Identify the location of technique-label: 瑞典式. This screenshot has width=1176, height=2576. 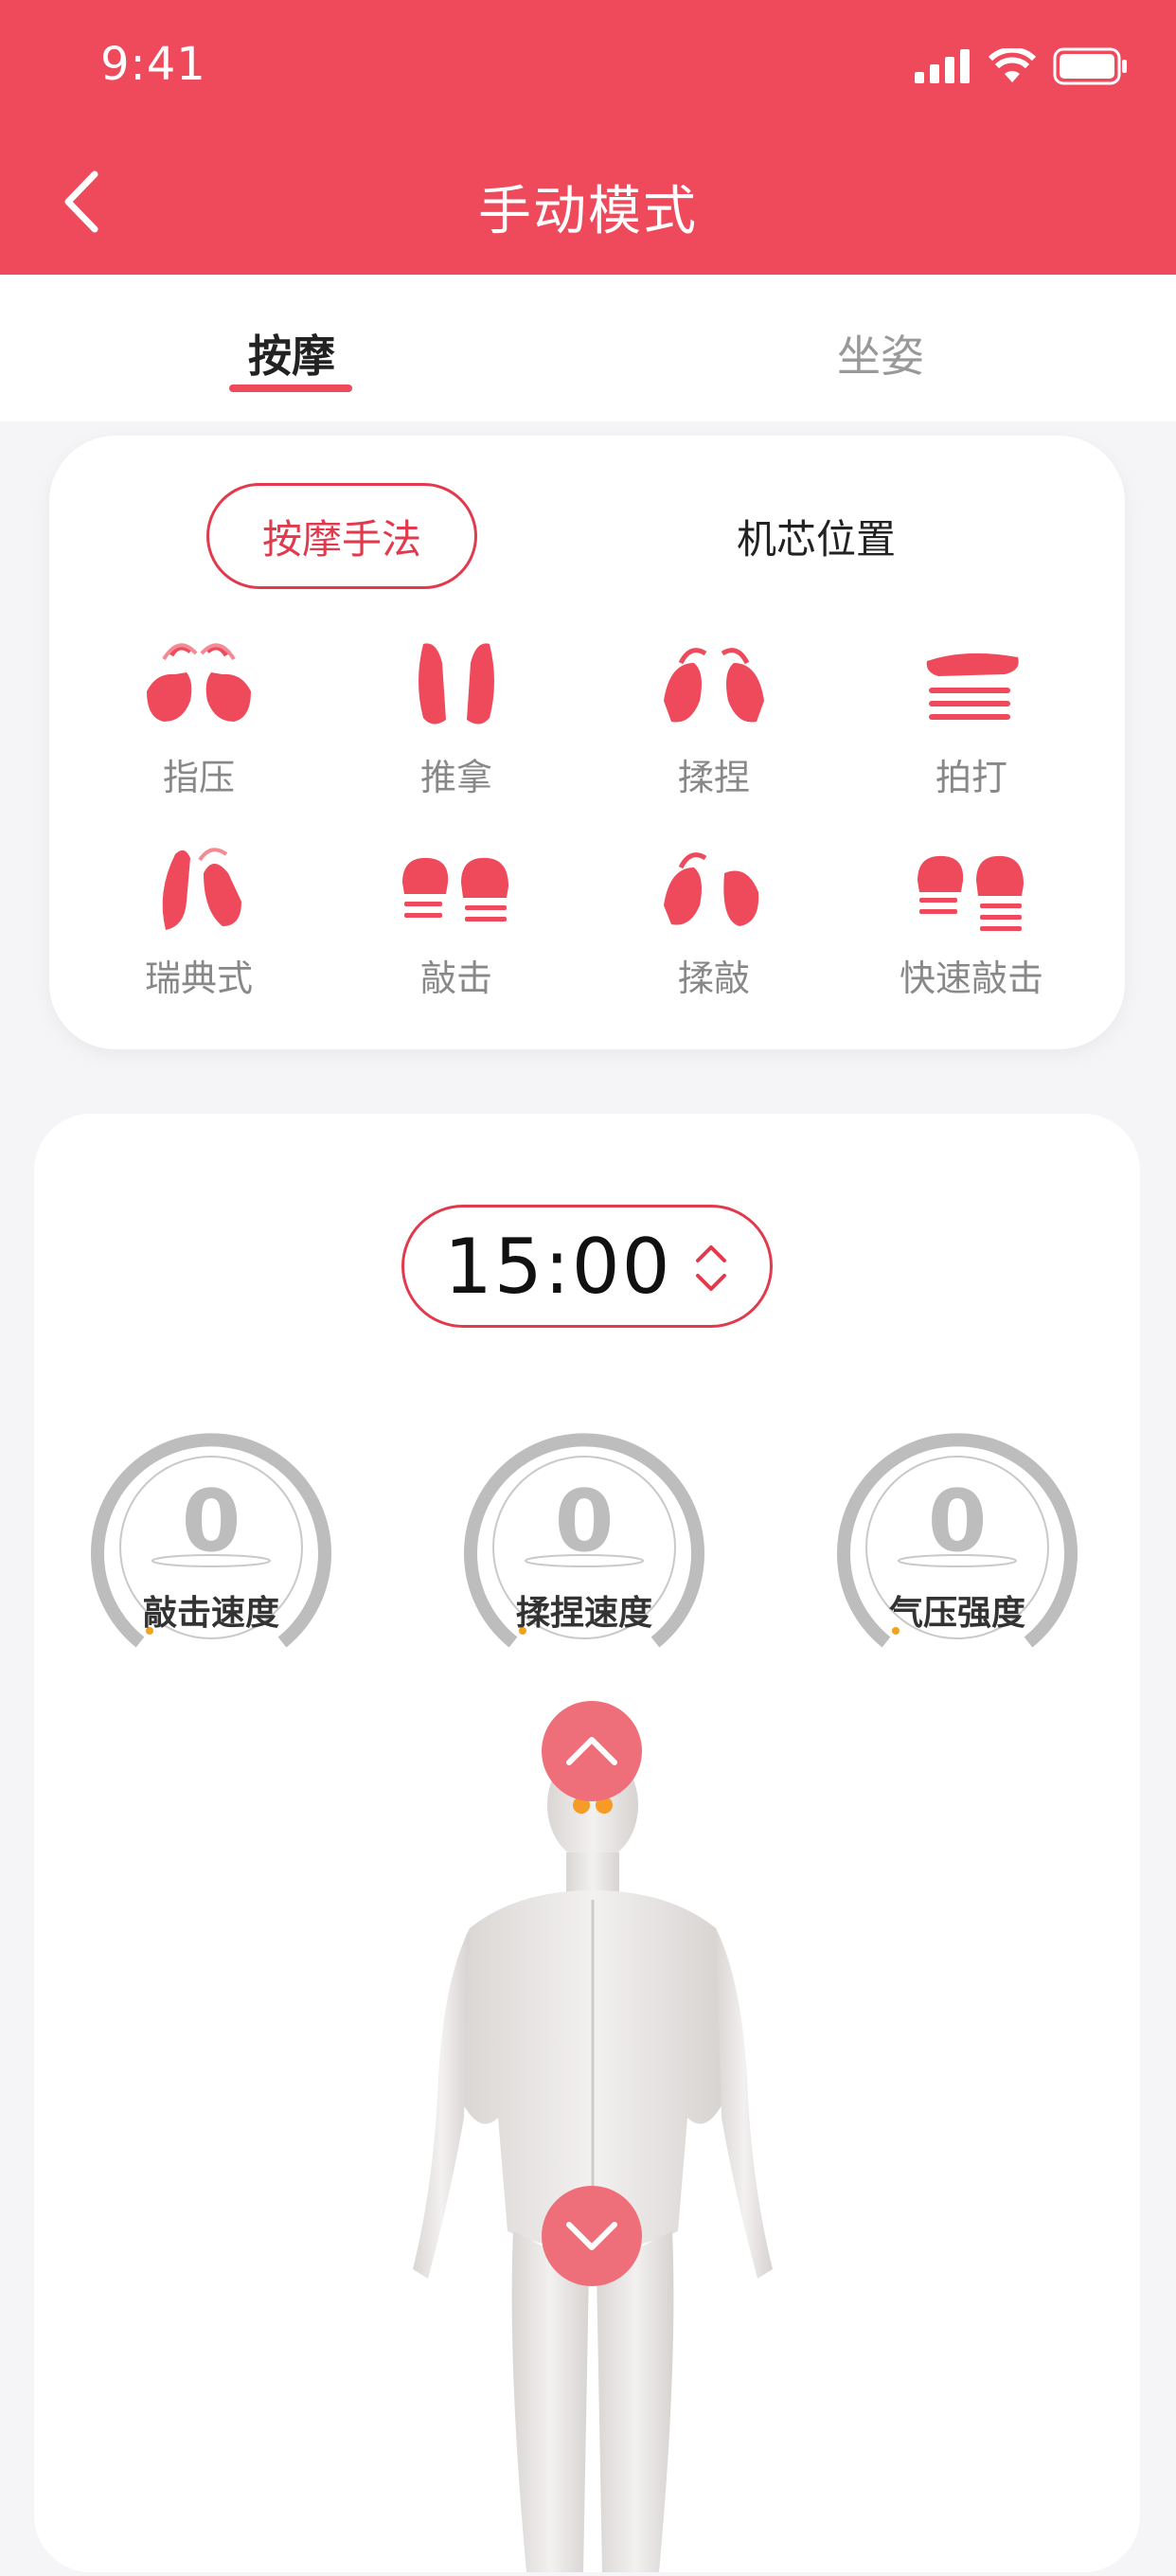
(198, 978).